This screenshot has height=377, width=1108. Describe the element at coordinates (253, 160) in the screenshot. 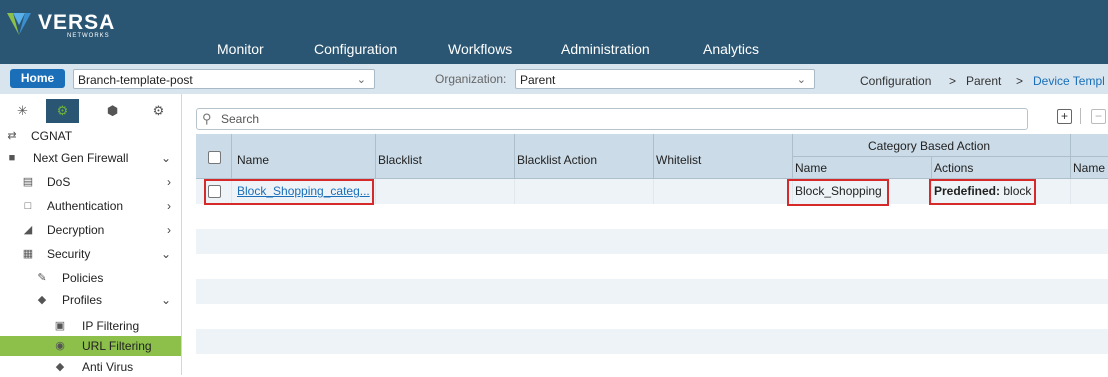

I see `header-name-label: Name` at that location.